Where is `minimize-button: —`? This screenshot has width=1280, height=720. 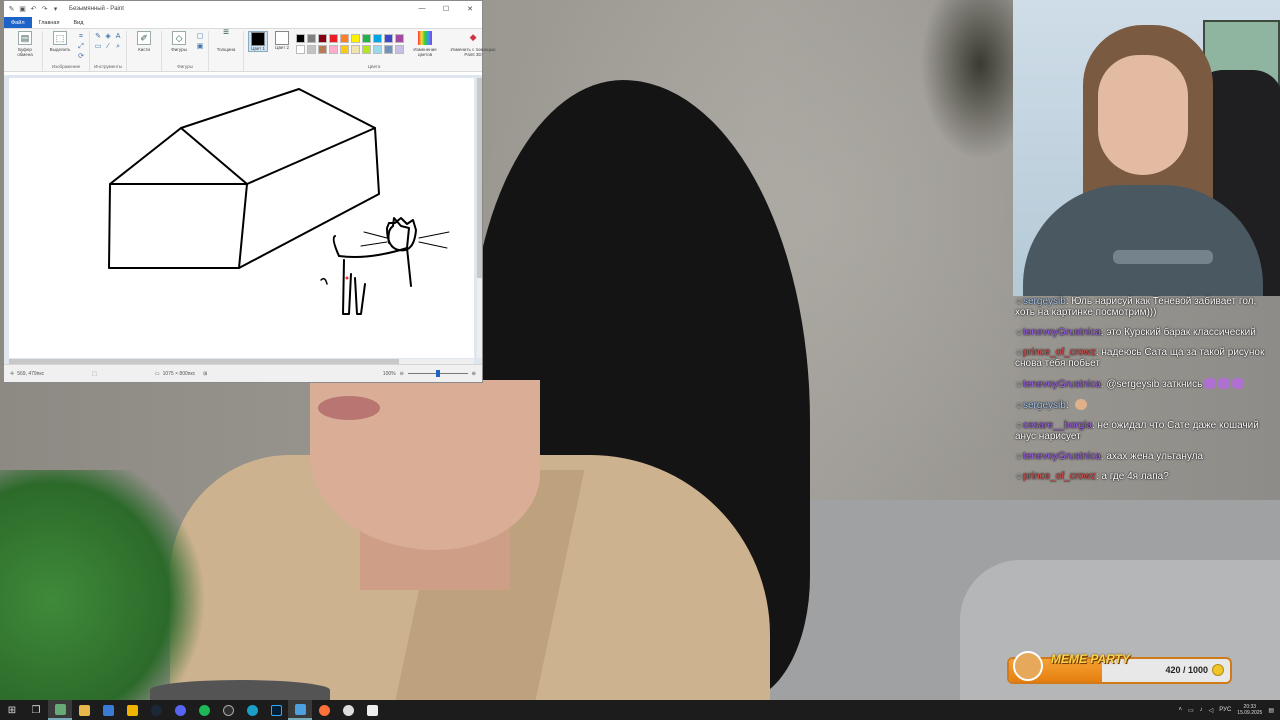 minimize-button: — is located at coordinates (422, 9).